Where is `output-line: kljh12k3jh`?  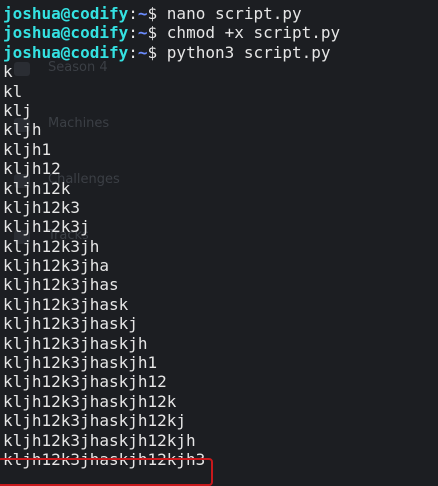
output-line: kljh12k3jh is located at coordinates (51, 246).